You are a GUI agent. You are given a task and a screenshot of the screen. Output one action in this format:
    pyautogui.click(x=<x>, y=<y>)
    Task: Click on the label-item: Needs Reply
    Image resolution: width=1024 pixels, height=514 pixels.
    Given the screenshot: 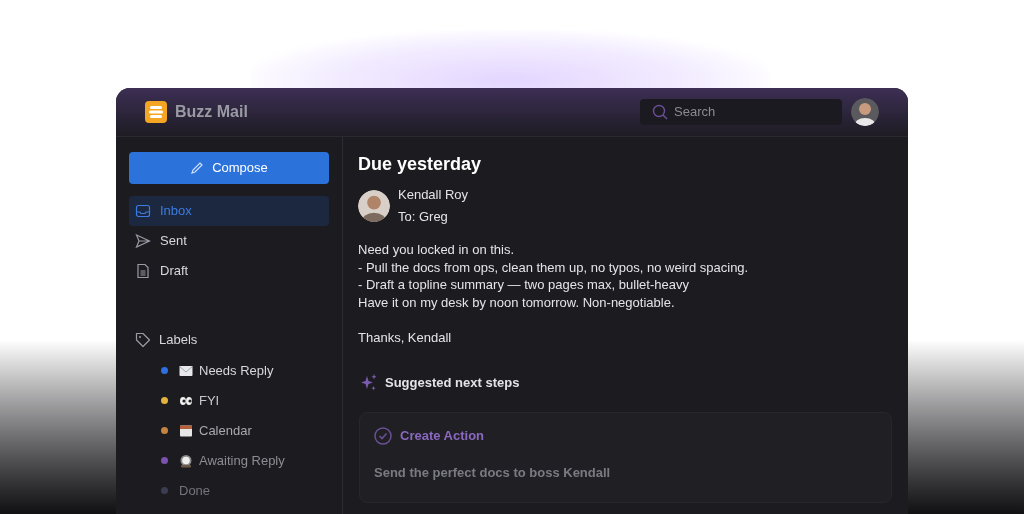 What is the action you would take?
    pyautogui.click(x=236, y=370)
    